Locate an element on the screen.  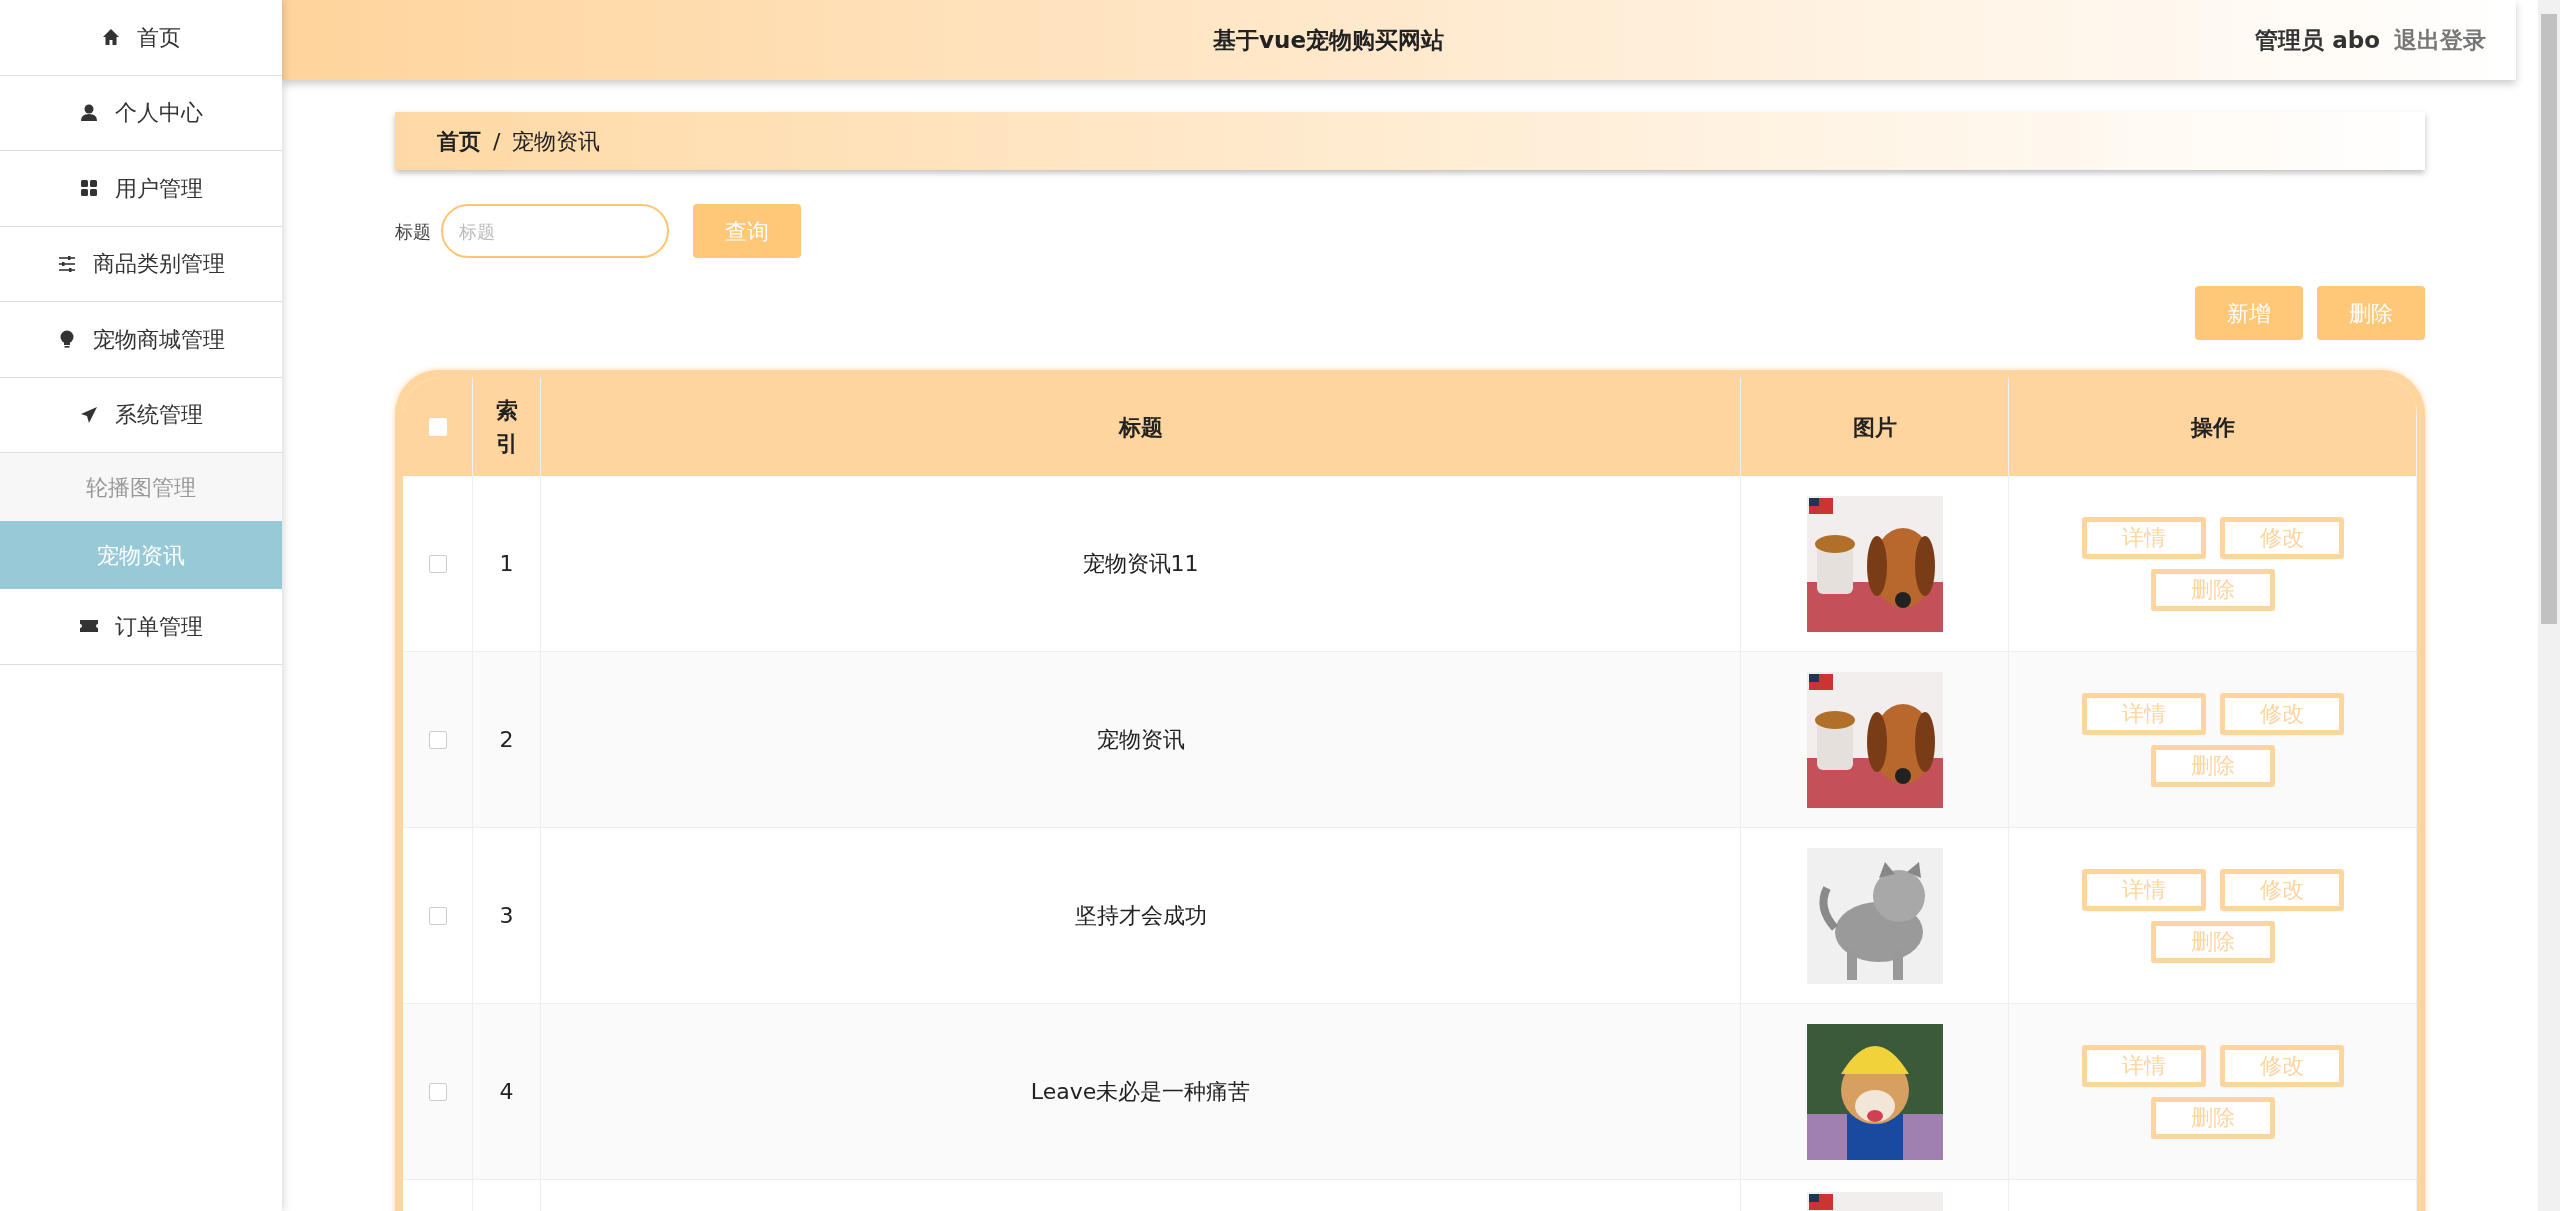
table-cell-text: 1 is located at coordinates (506, 564).